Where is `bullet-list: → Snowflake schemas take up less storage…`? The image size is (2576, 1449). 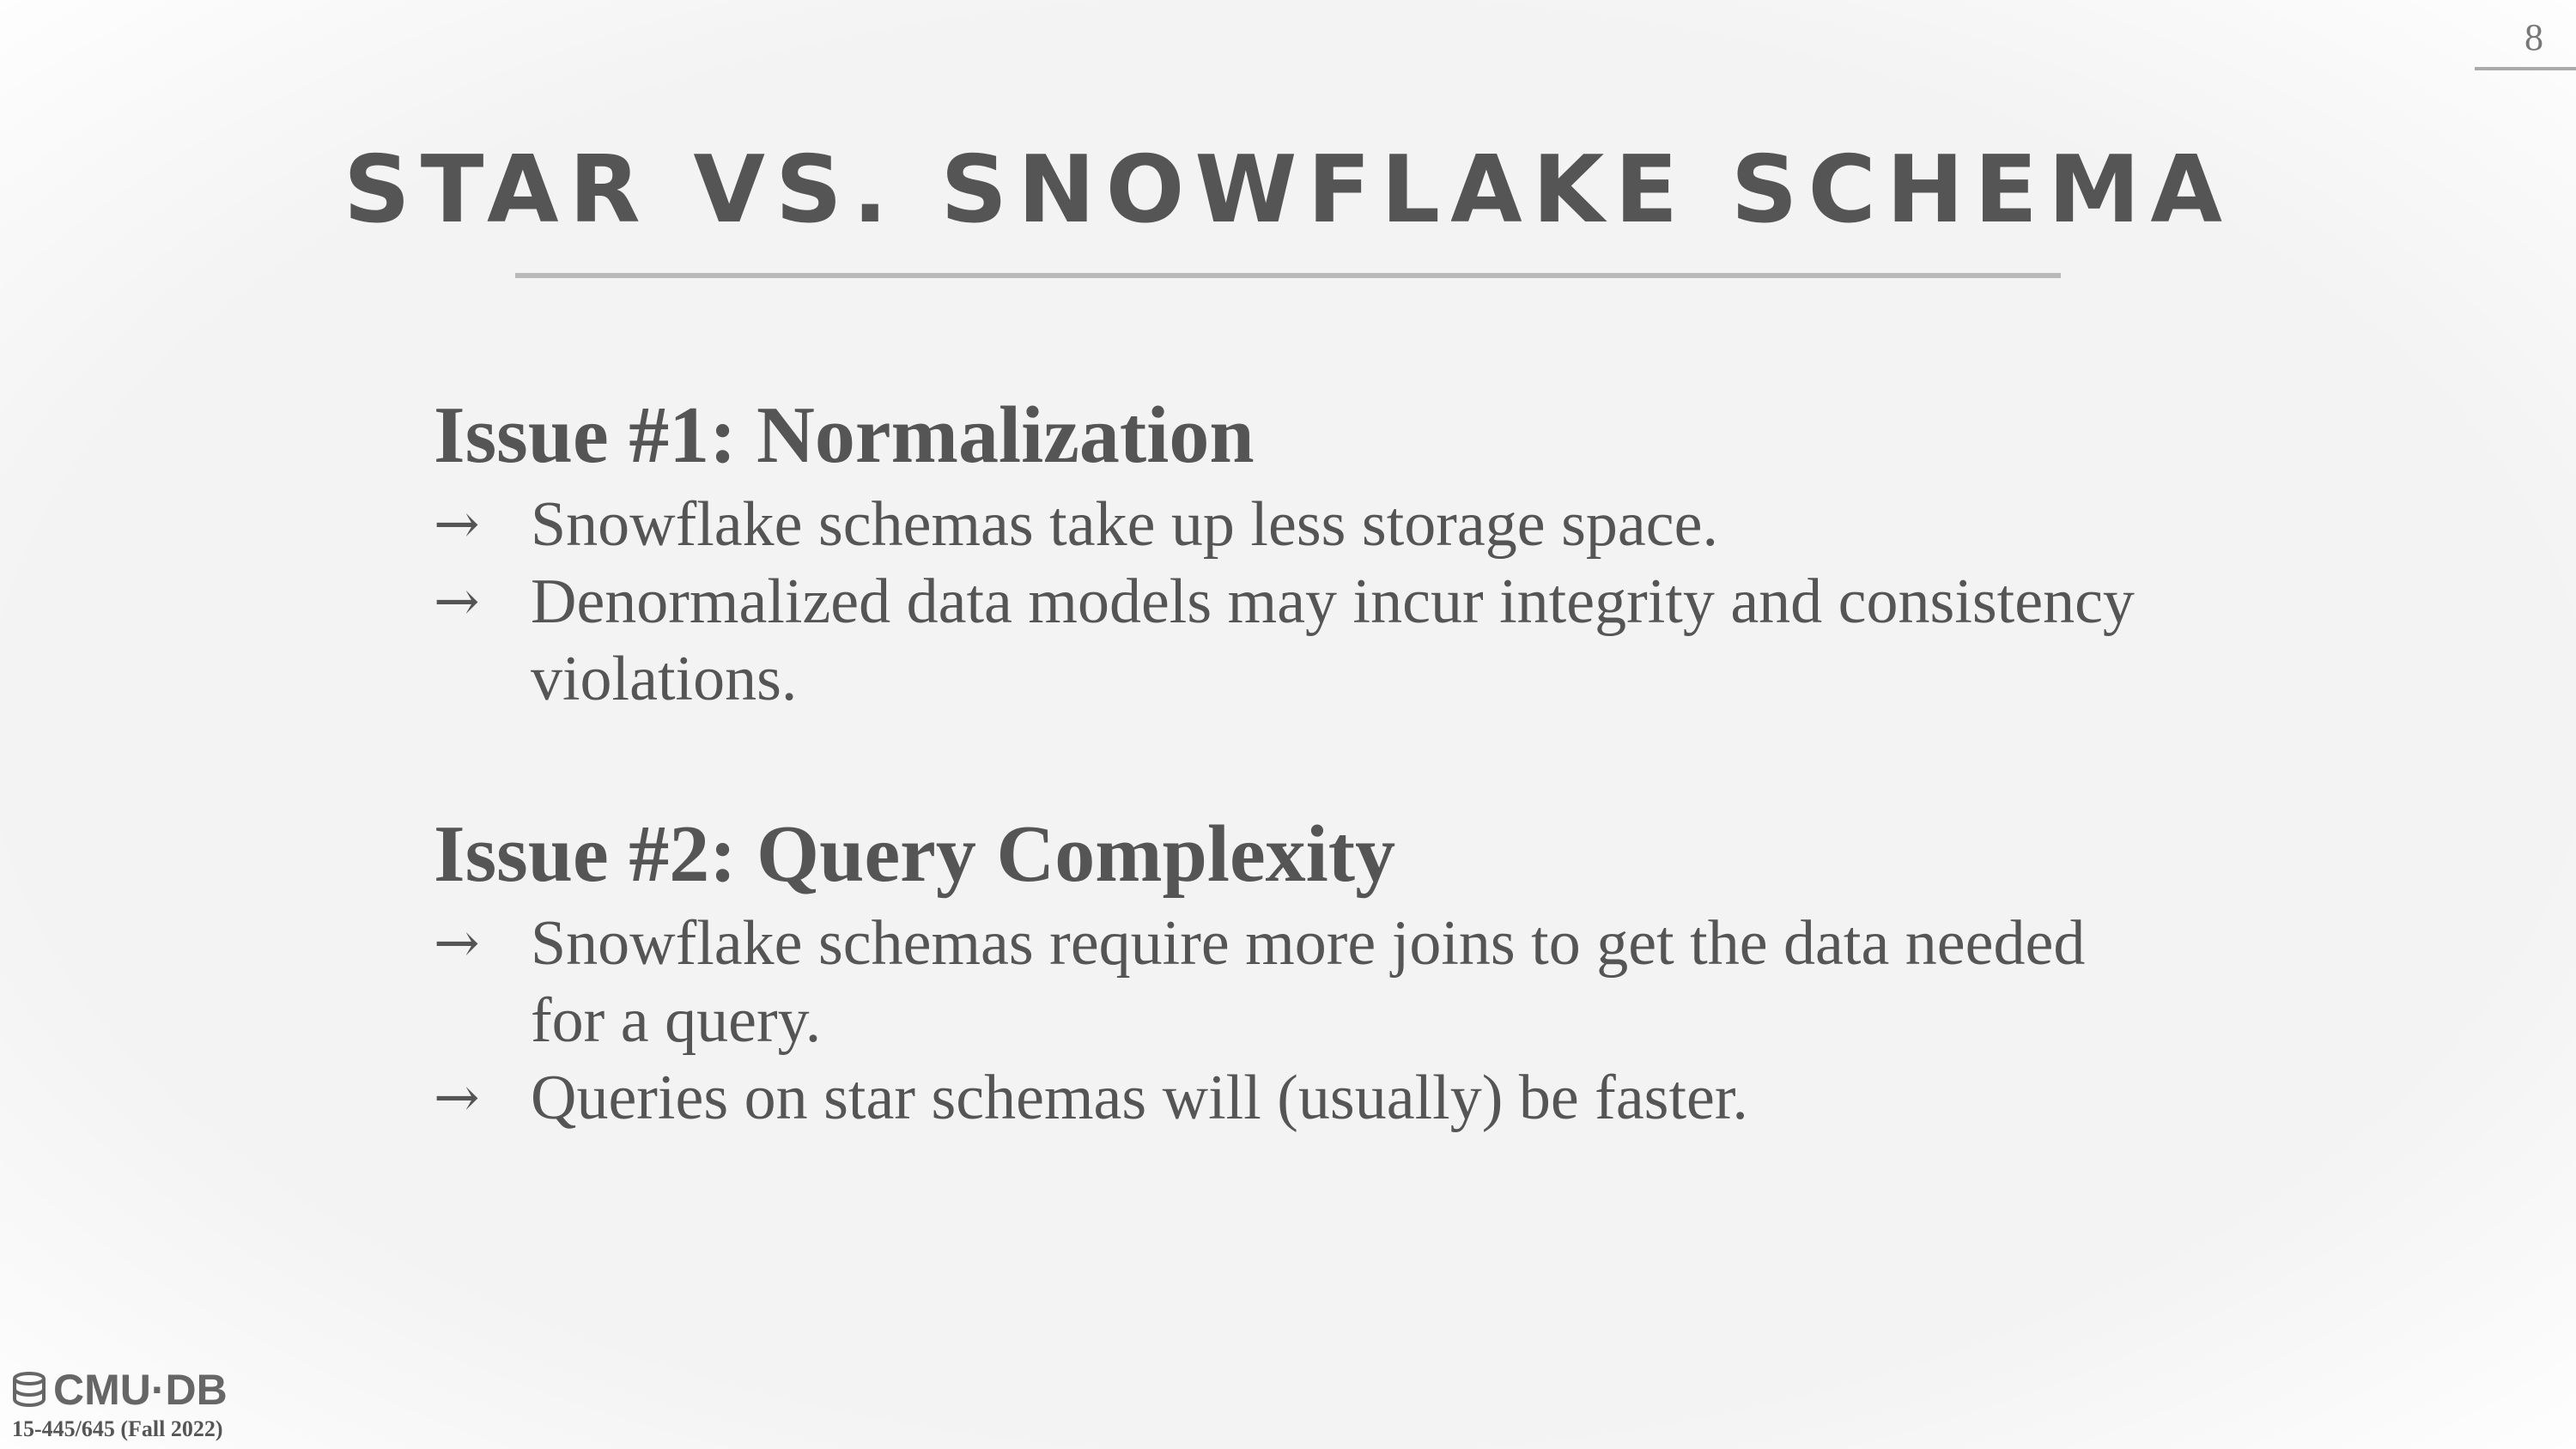 bullet-list: → Snowflake schemas take up less storage… is located at coordinates (1292, 602).